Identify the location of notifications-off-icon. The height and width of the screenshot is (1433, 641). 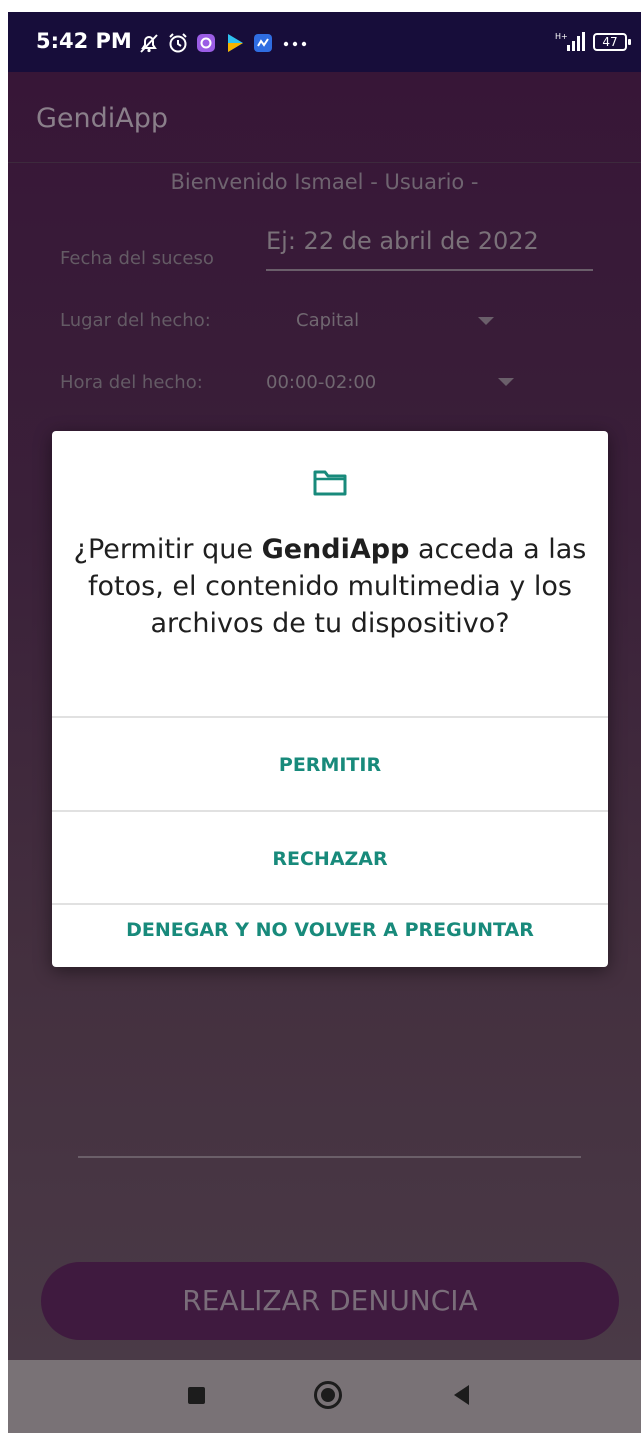
(149, 43).